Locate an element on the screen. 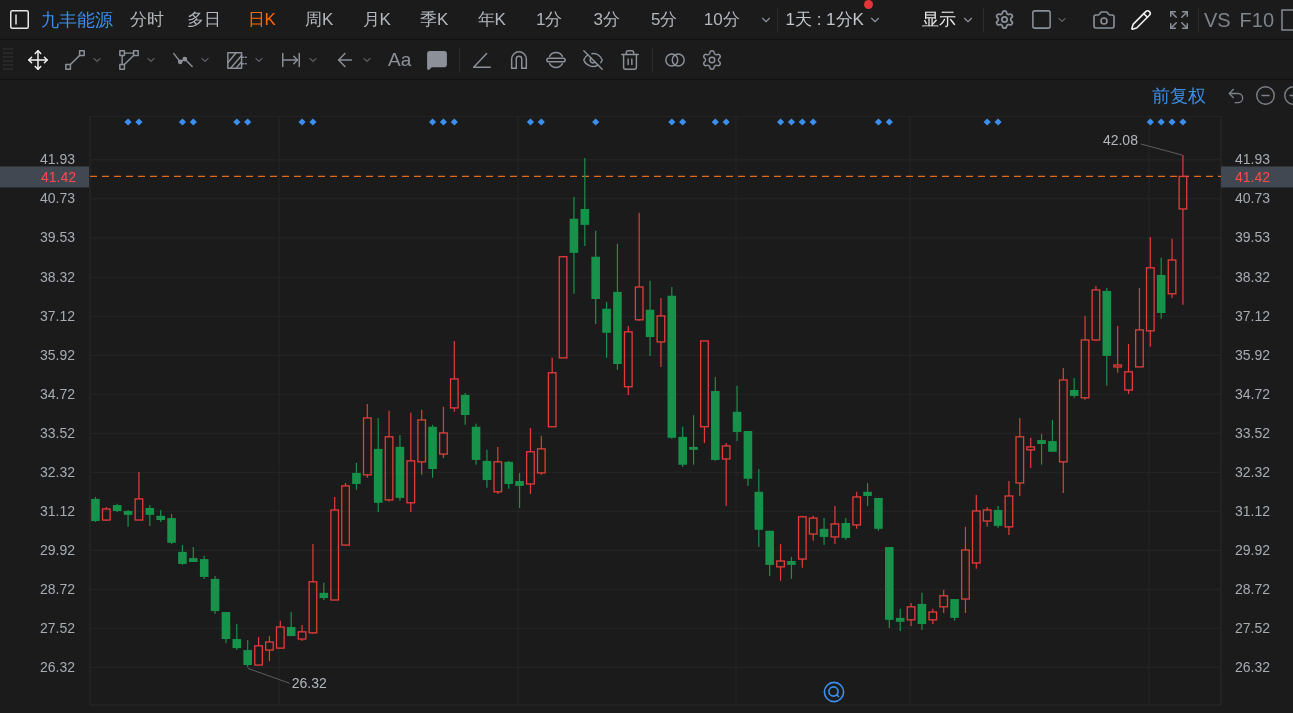 This screenshot has height=713, width=1293. square-icon is located at coordinates (1041, 19).